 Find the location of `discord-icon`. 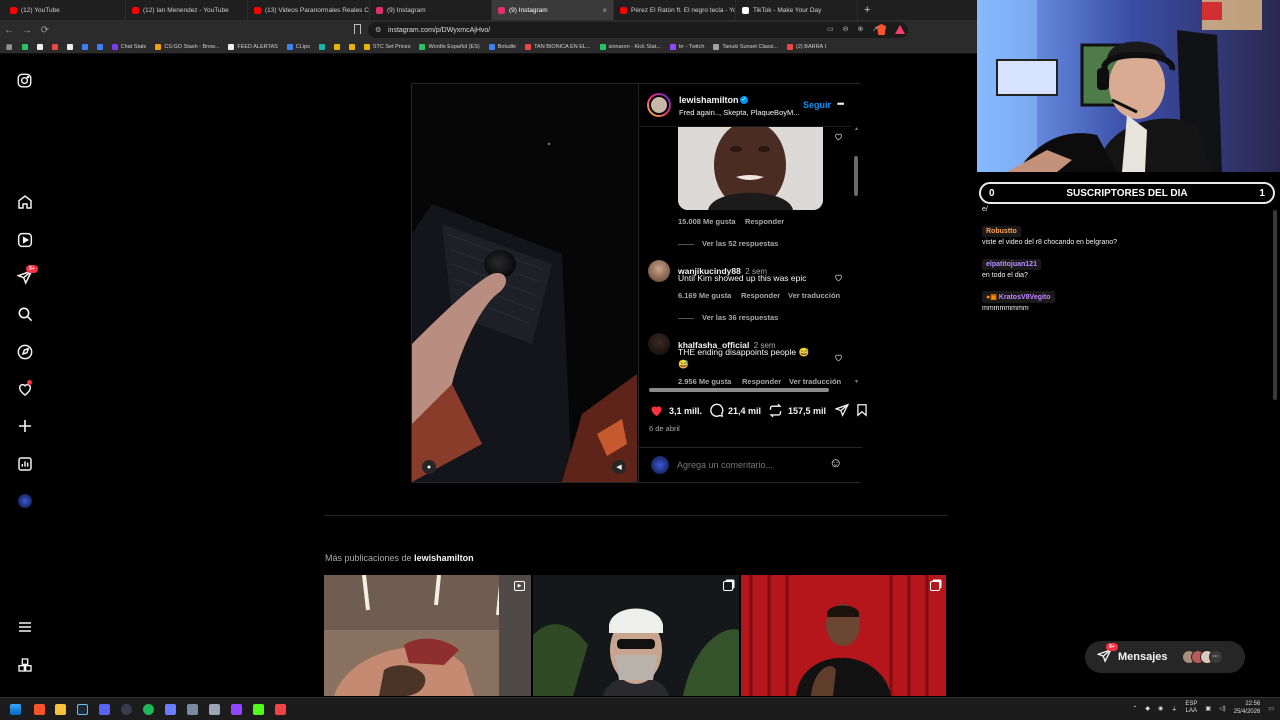

discord-icon is located at coordinates (104, 709).